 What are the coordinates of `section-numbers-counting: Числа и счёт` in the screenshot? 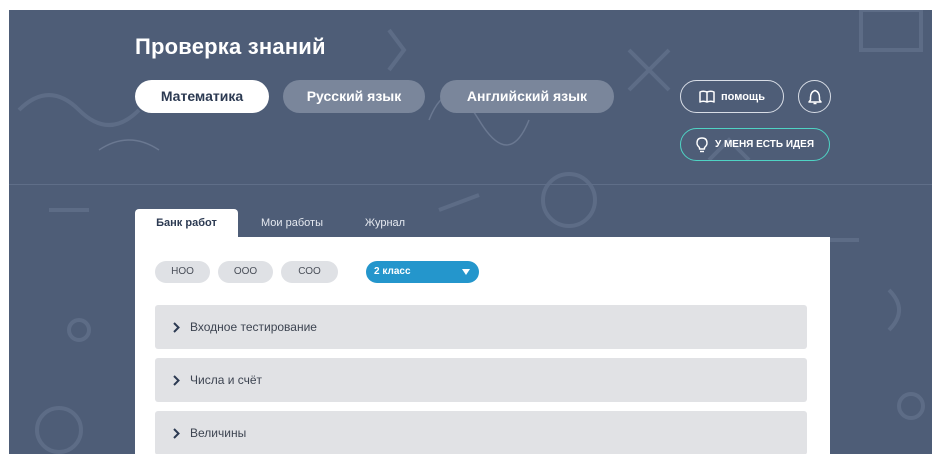 It's located at (481, 380).